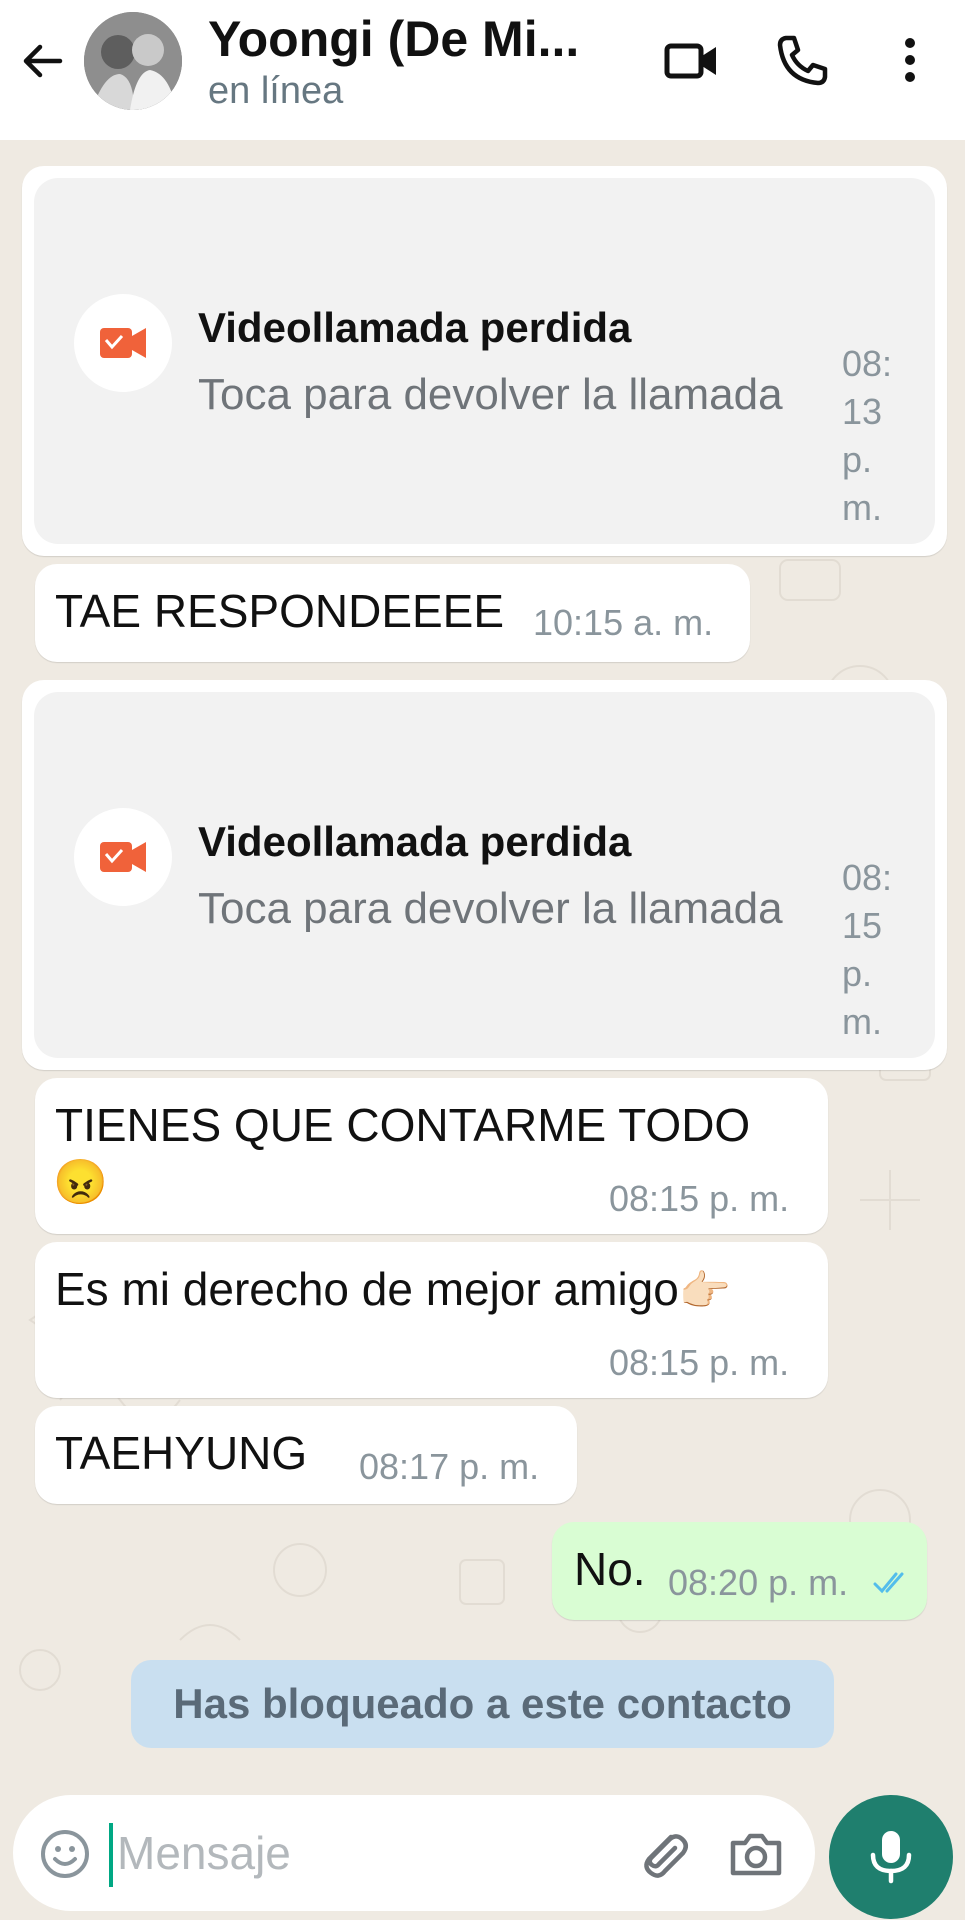 This screenshot has height=1920, width=965. Describe the element at coordinates (482, 70) in the screenshot. I see `chat-header: Yoongi (De Mi... en línea` at that location.